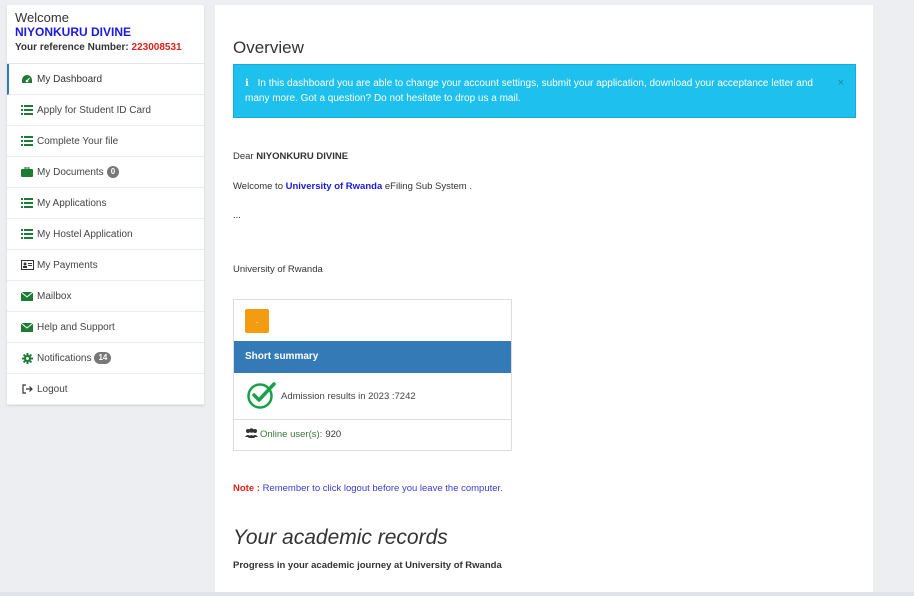 This screenshot has width=914, height=596. I want to click on page-title: Overview, so click(268, 47).